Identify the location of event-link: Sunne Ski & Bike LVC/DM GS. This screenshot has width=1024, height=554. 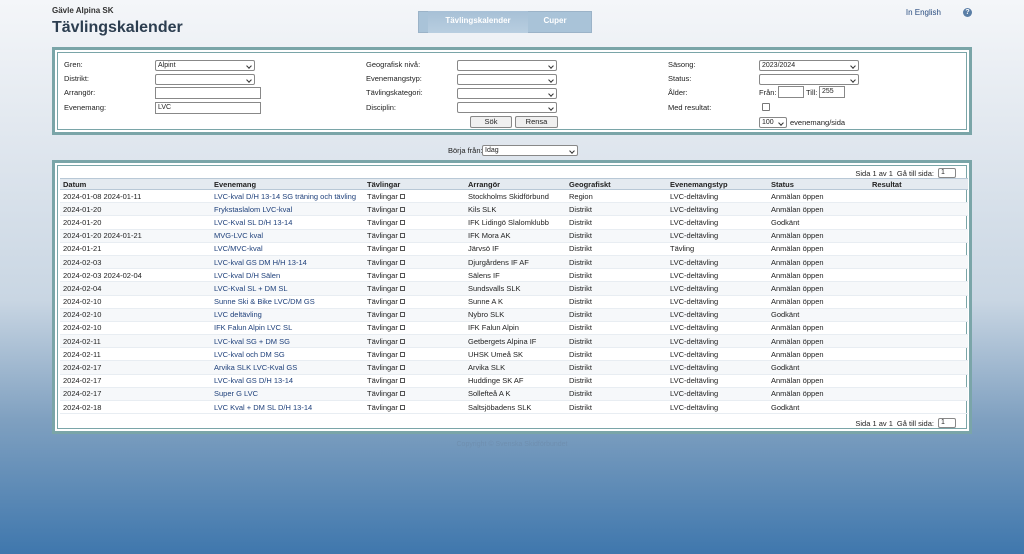
(287, 302).